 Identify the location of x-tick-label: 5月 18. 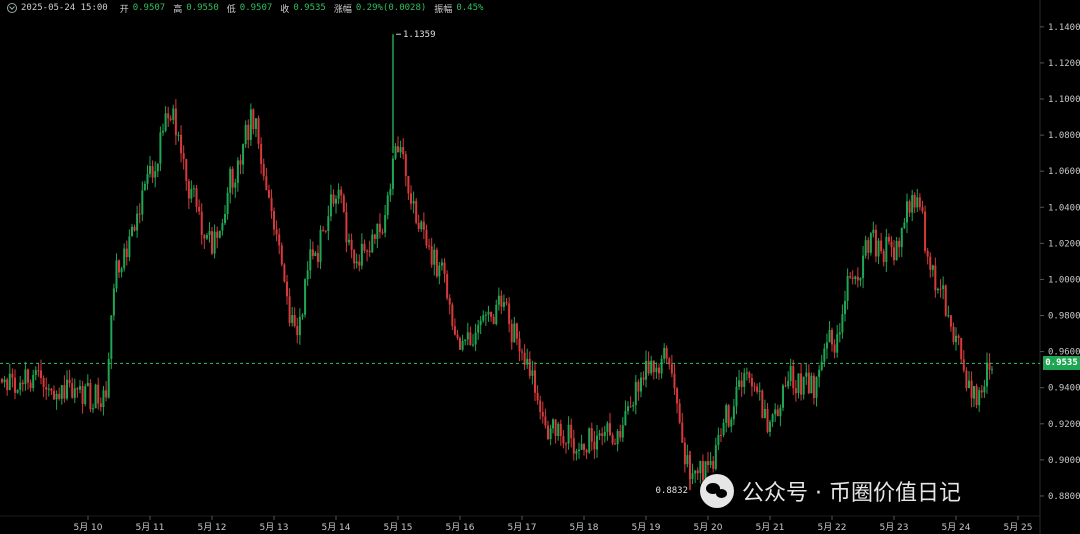
(583, 527).